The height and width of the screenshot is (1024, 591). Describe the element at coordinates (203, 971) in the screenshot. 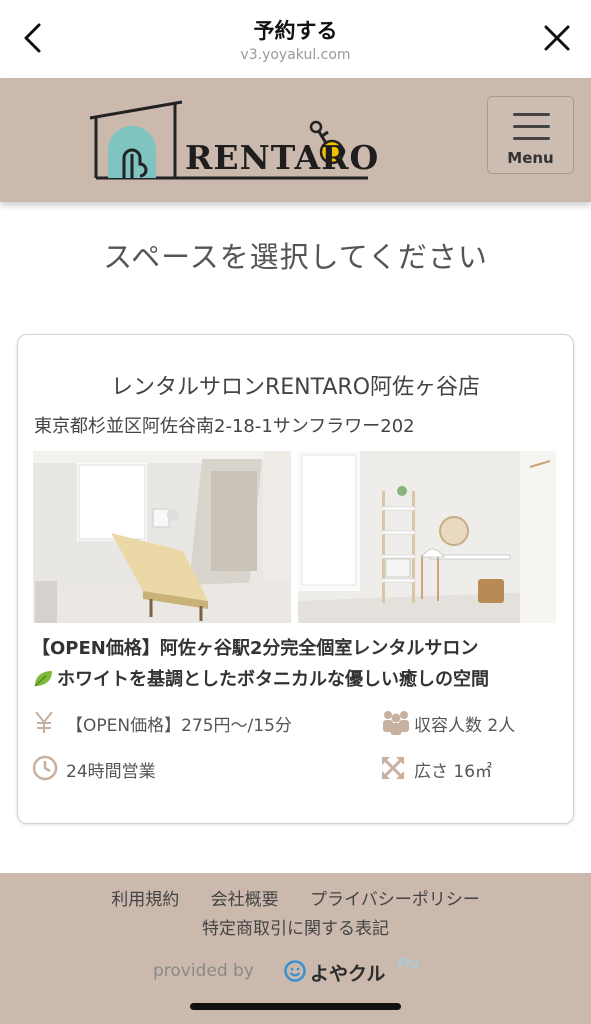

I see `provided-by-label: provided by` at that location.